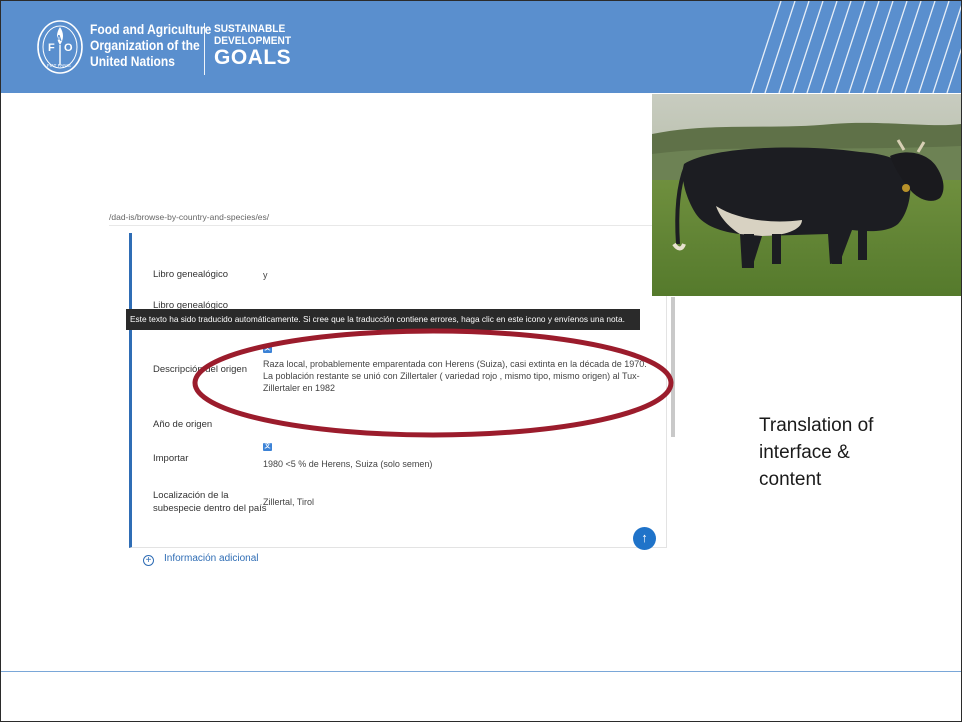  Describe the element at coordinates (191, 274) in the screenshot. I see `field-label-herdbook: Libro genealógico` at that location.